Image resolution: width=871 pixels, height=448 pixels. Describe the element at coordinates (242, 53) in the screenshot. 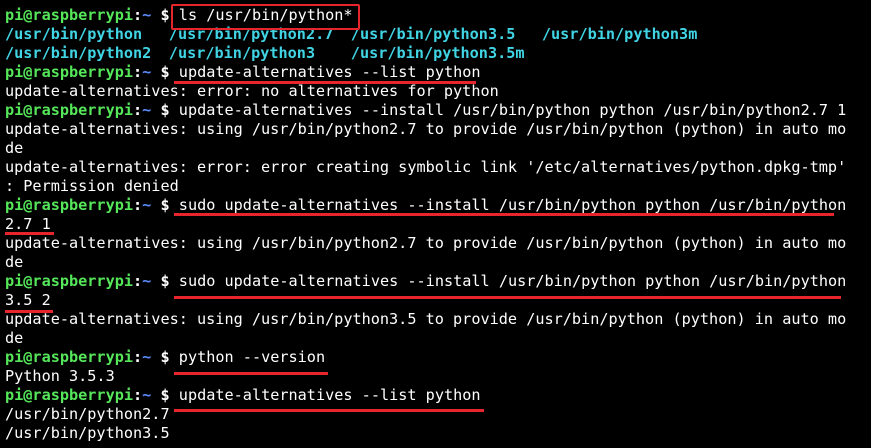

I see `ls-entry: /usr/bin/python3` at that location.